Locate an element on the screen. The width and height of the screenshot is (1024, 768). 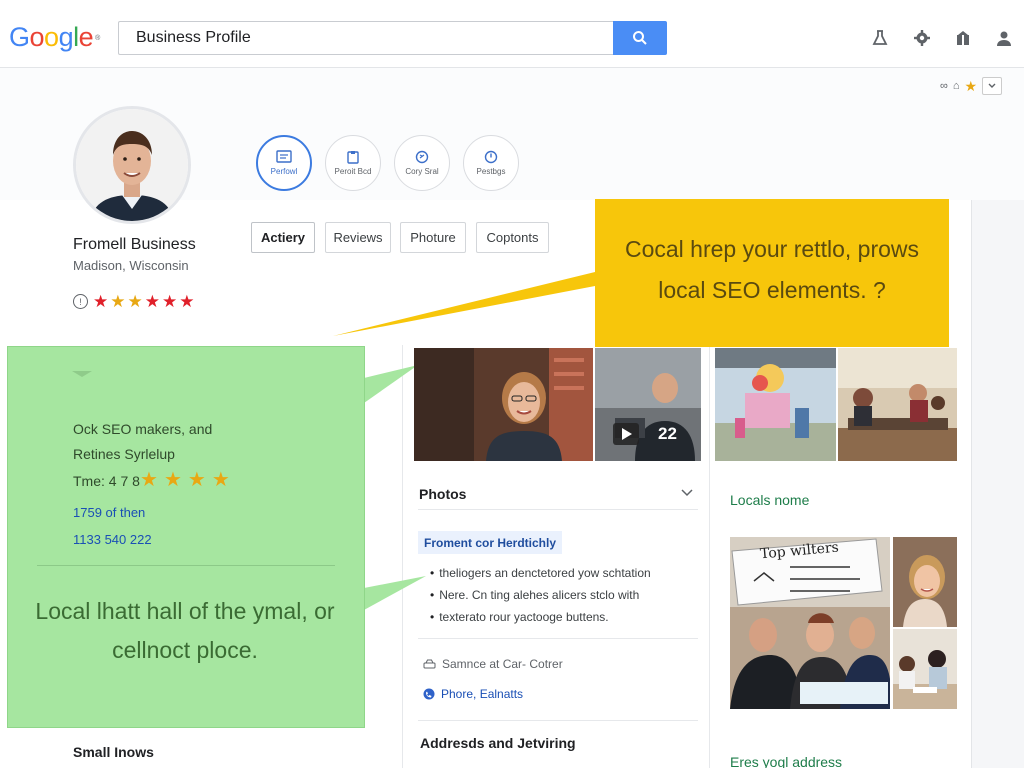
logo-letter: e is located at coordinates (86, 37).